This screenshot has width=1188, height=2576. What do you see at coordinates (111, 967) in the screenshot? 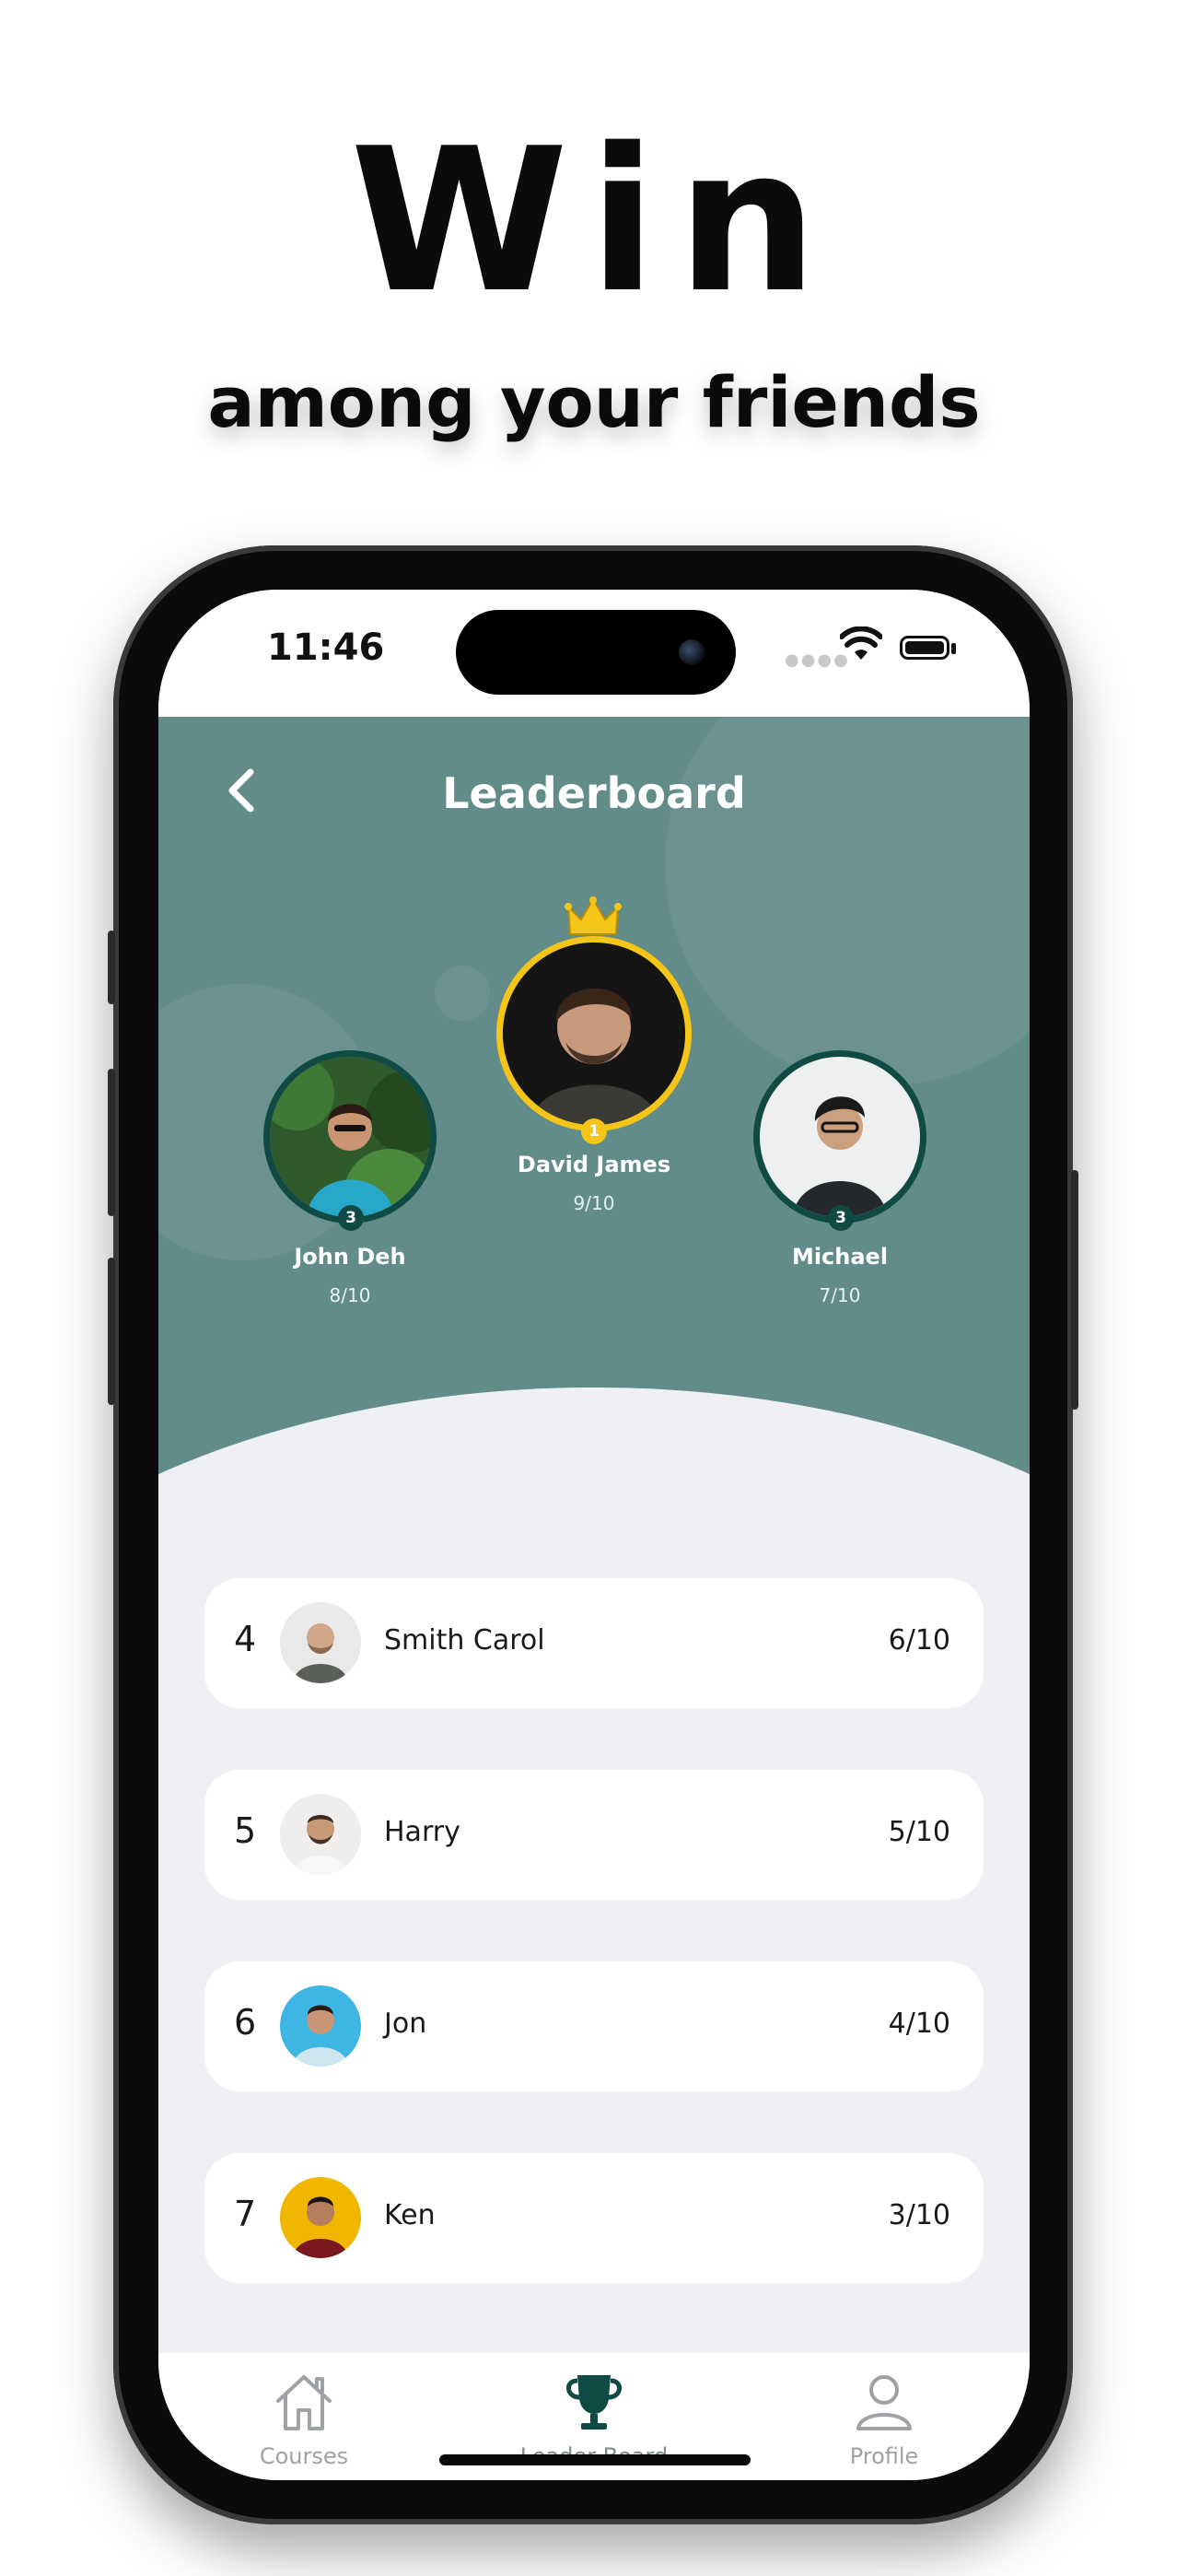
I see `phone-action-button` at bounding box center [111, 967].